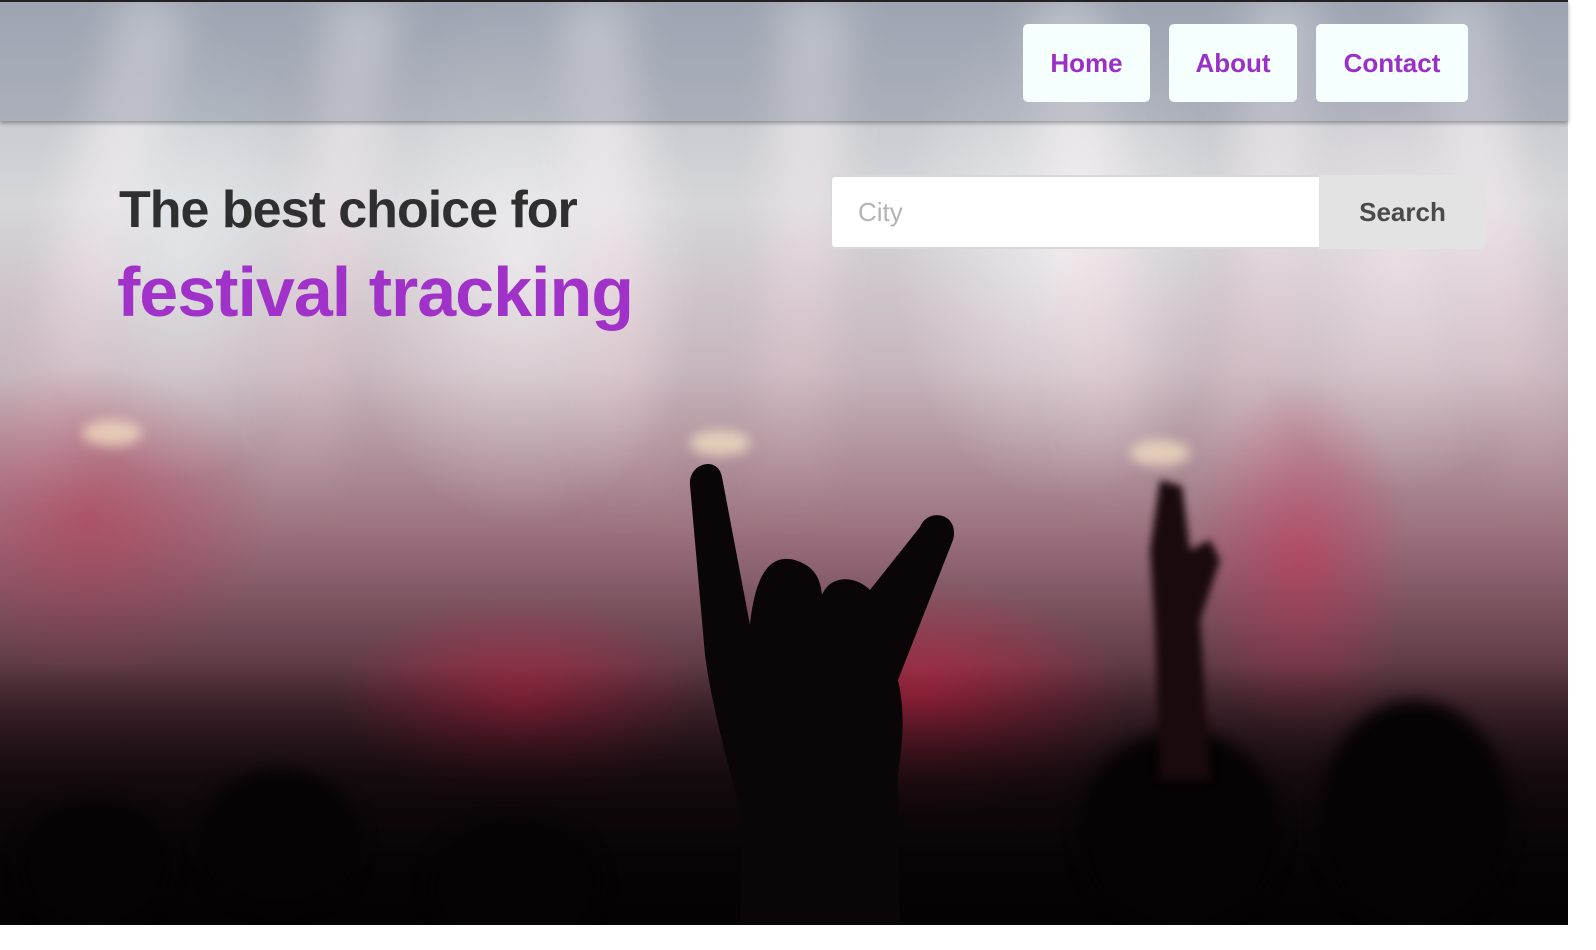 This screenshot has height=950, width=1596. I want to click on nav-about-button: About, so click(1233, 63).